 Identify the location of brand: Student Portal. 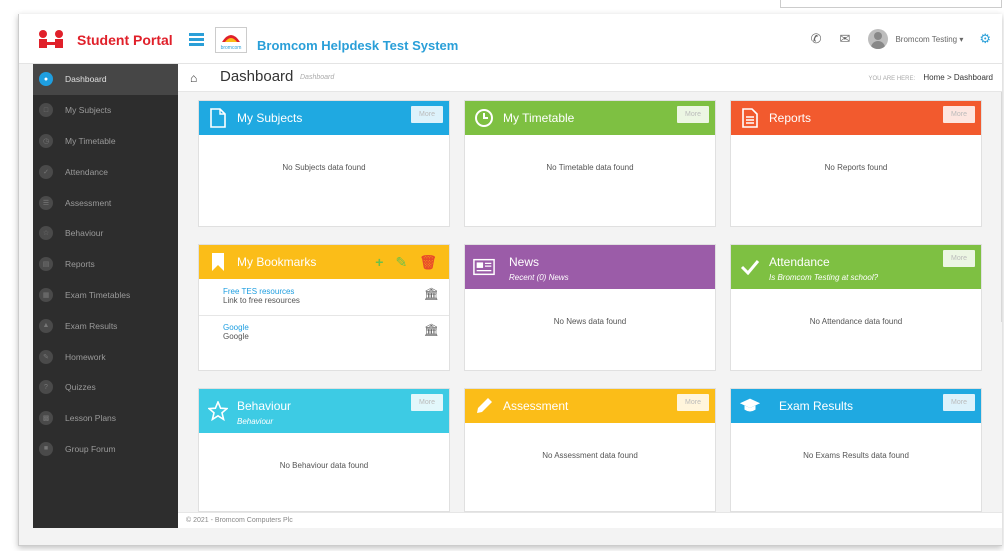
(103, 40).